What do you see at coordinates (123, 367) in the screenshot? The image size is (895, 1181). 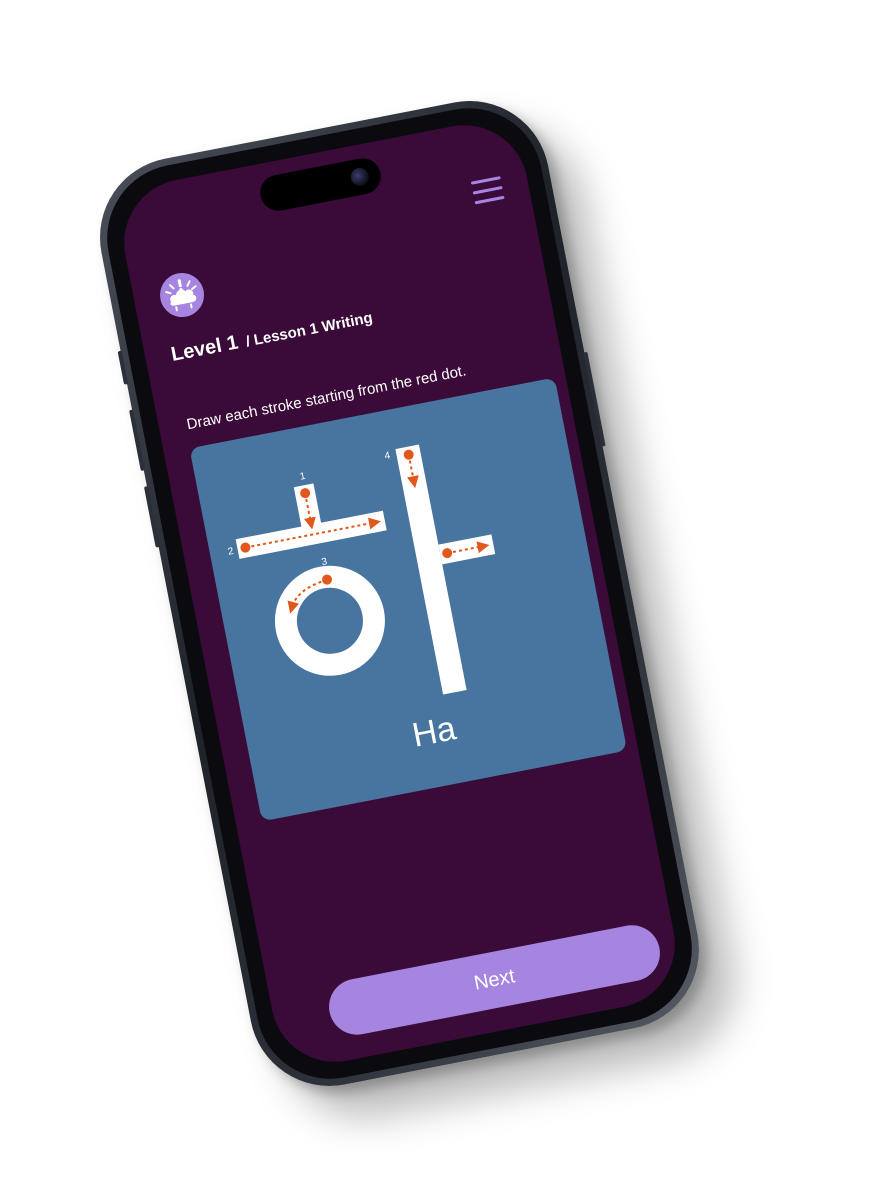 I see `side-button` at bounding box center [123, 367].